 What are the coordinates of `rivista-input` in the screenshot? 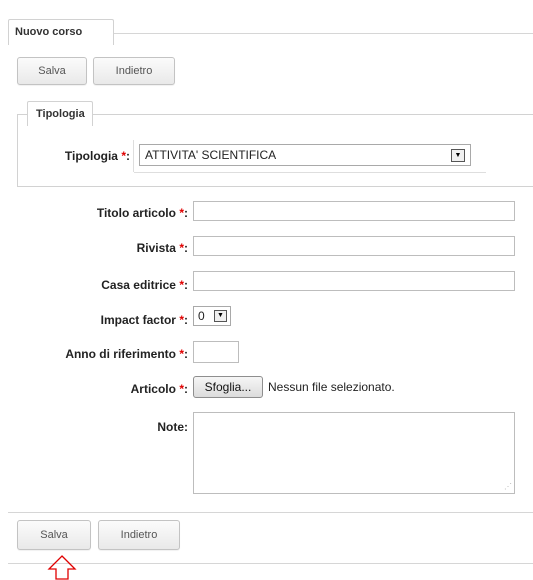 It's located at (354, 246).